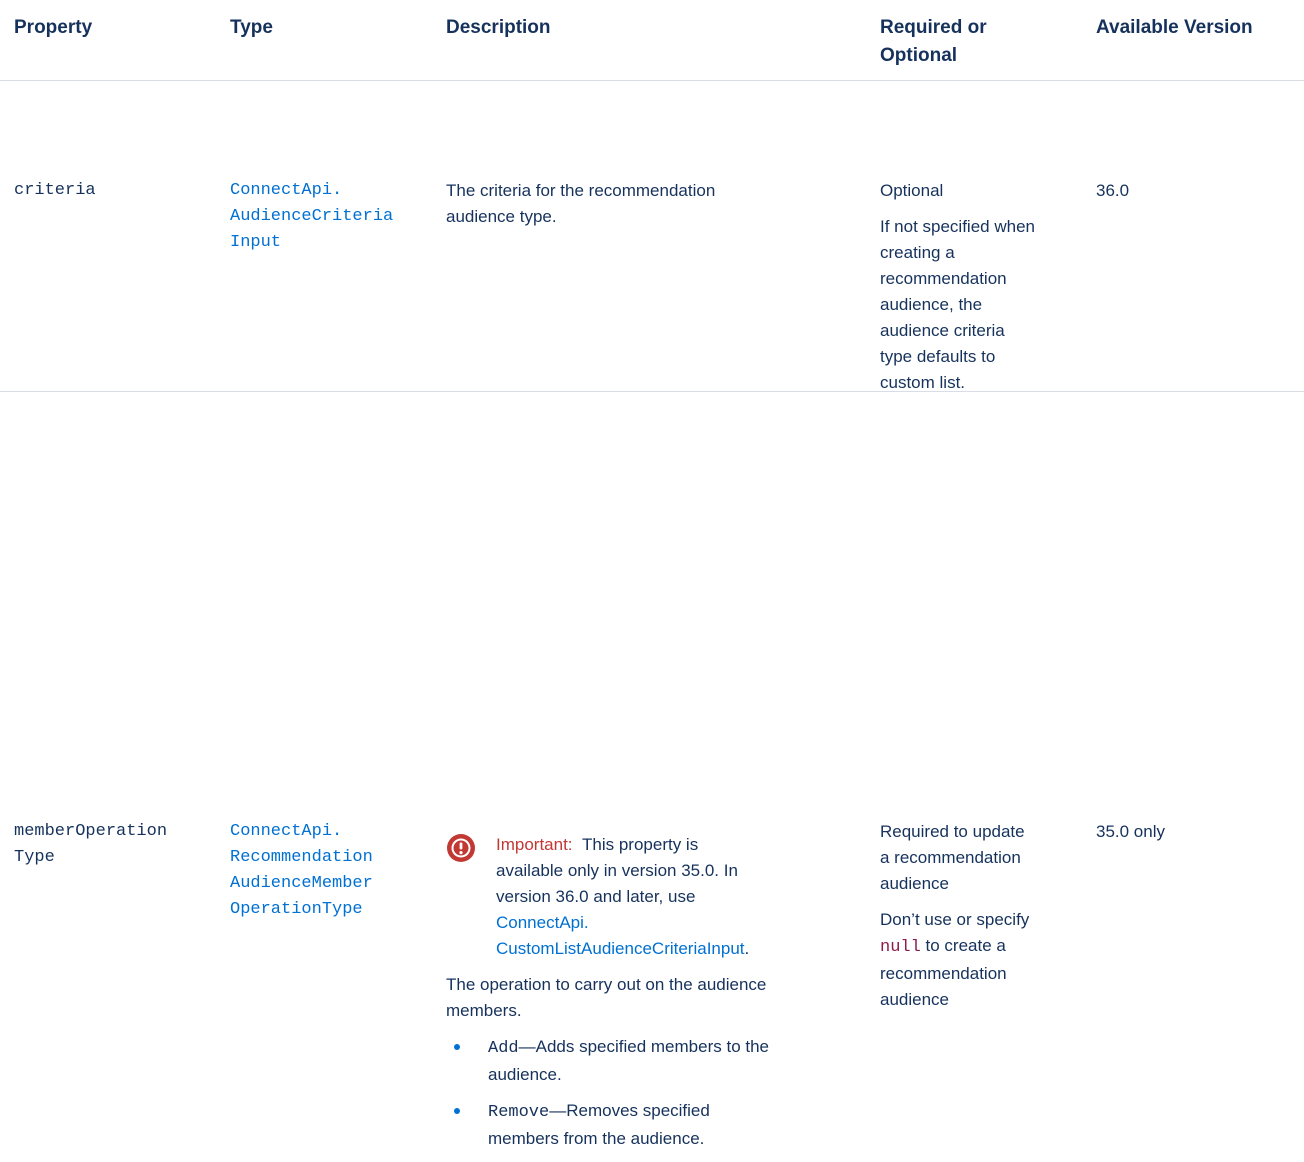 This screenshot has width=1304, height=1162. Describe the element at coordinates (251, 27) in the screenshot. I see `header-type: Type` at that location.